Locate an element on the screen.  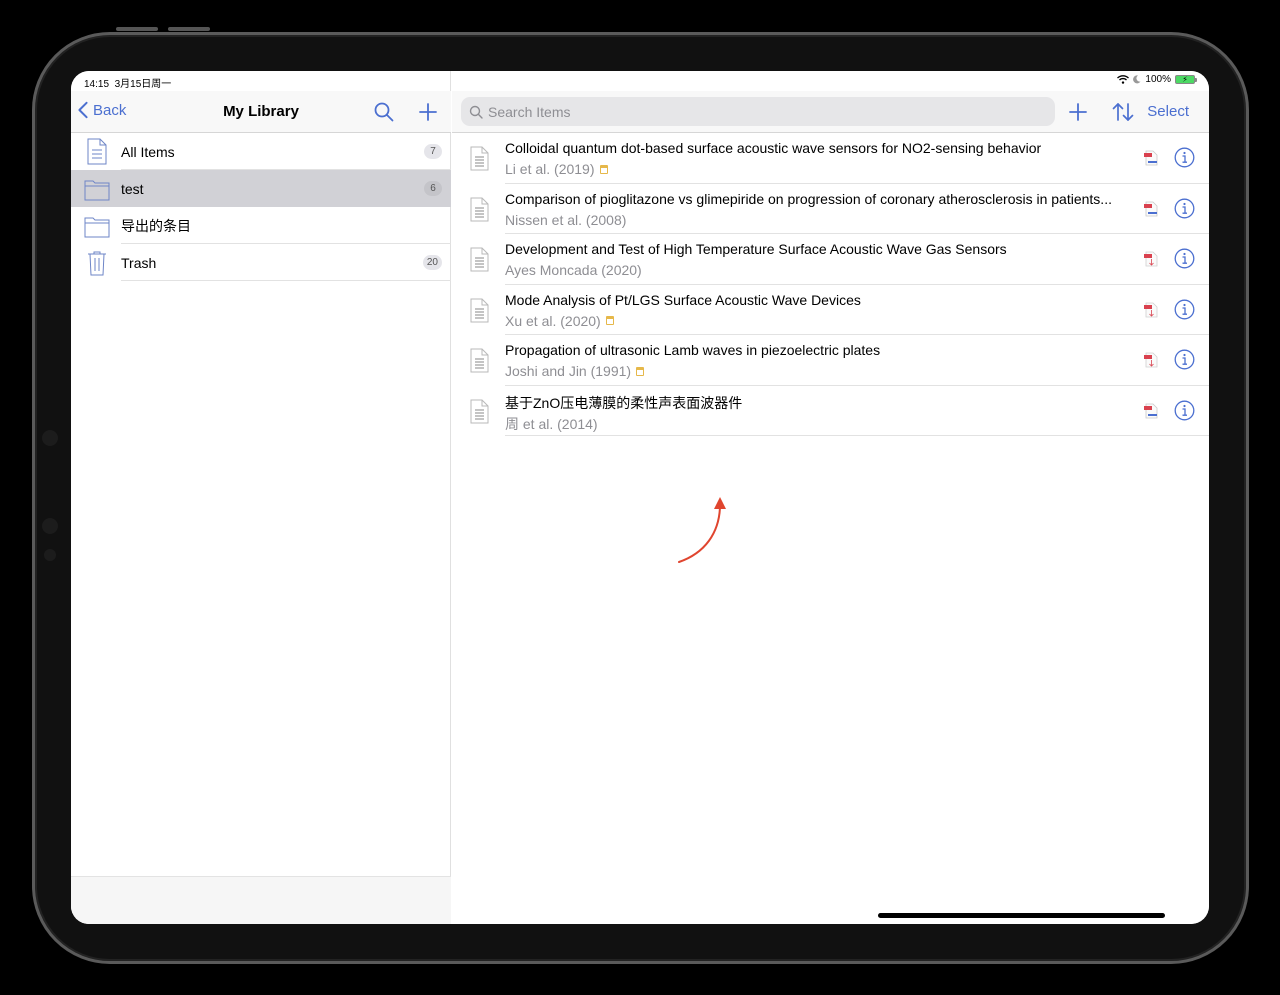
search-button is located at coordinates (384, 114).